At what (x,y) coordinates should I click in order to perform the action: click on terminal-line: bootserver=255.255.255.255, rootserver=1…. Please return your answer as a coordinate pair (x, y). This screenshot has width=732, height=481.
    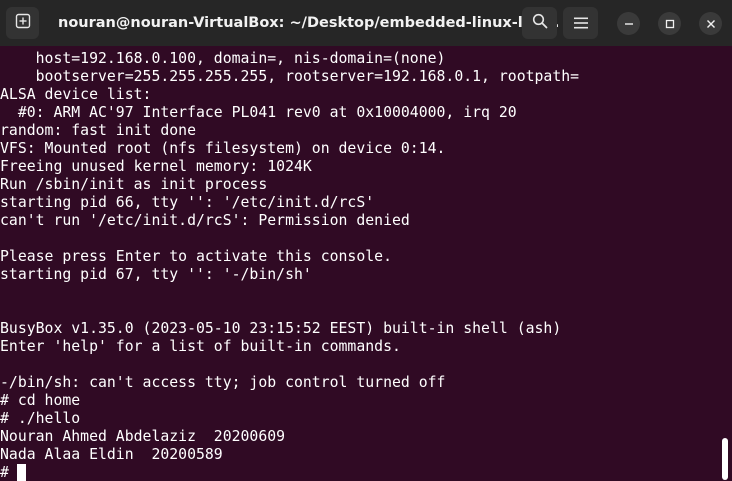
    Looking at the image, I should click on (290, 76).